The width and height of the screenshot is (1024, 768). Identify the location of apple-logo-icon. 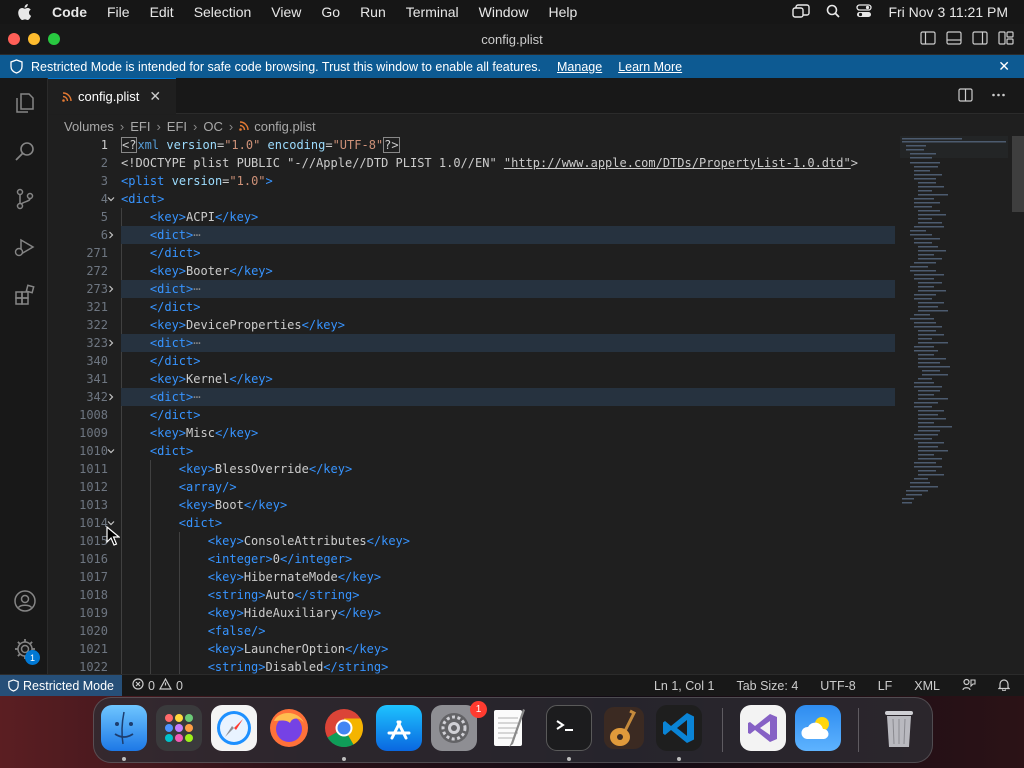
(27, 12).